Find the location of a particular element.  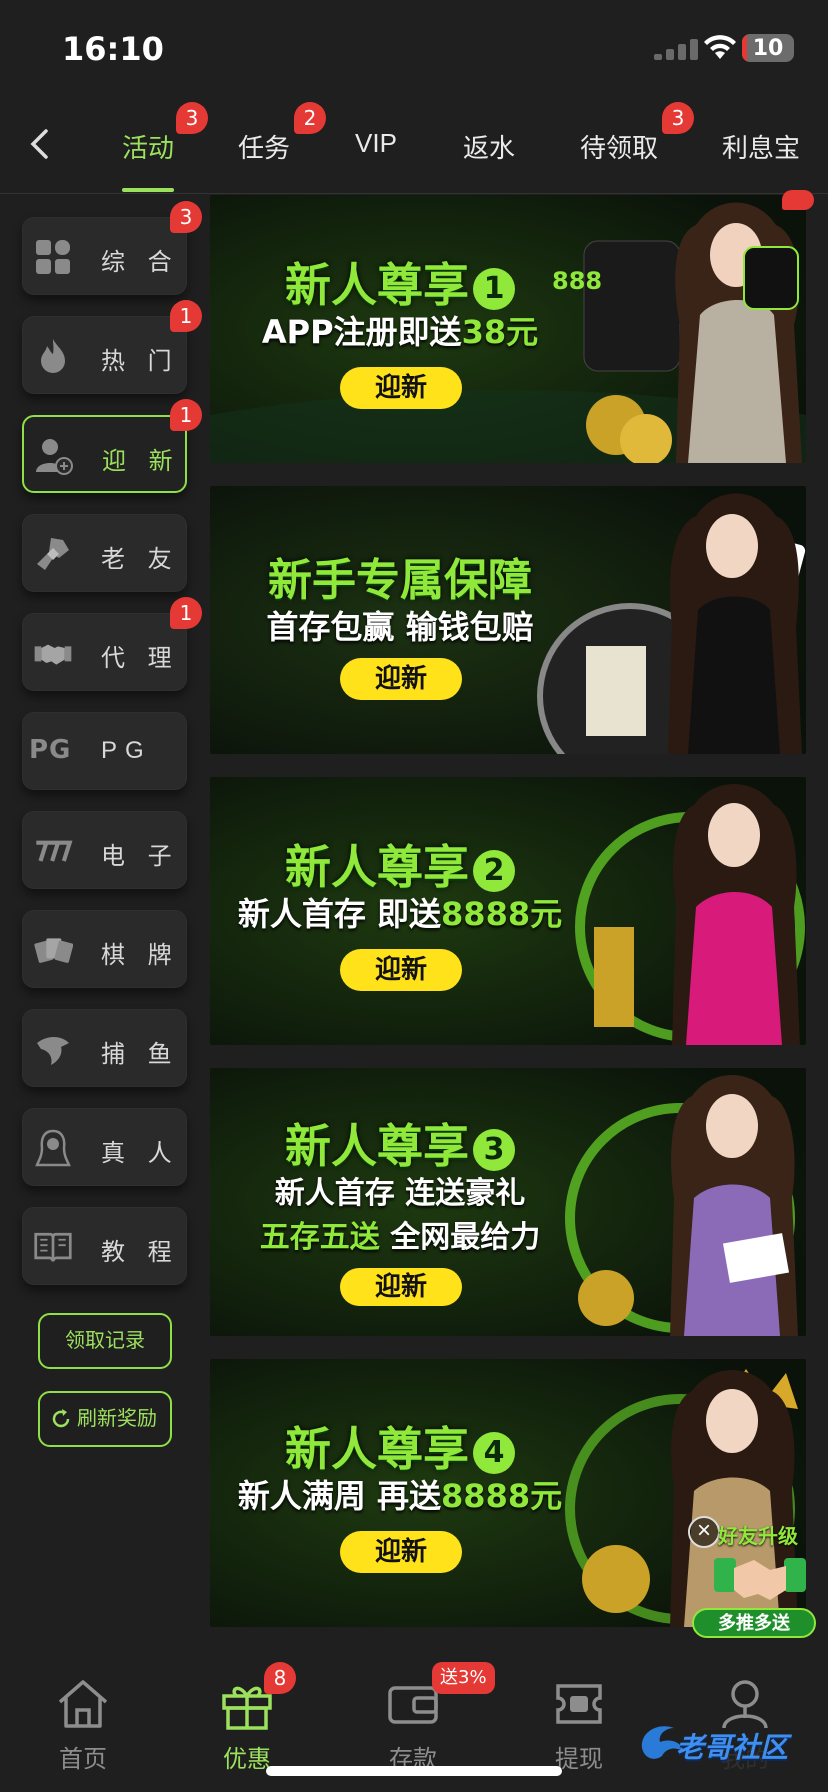

sidebar-item-hot: 热 门 is located at coordinates (104, 355).